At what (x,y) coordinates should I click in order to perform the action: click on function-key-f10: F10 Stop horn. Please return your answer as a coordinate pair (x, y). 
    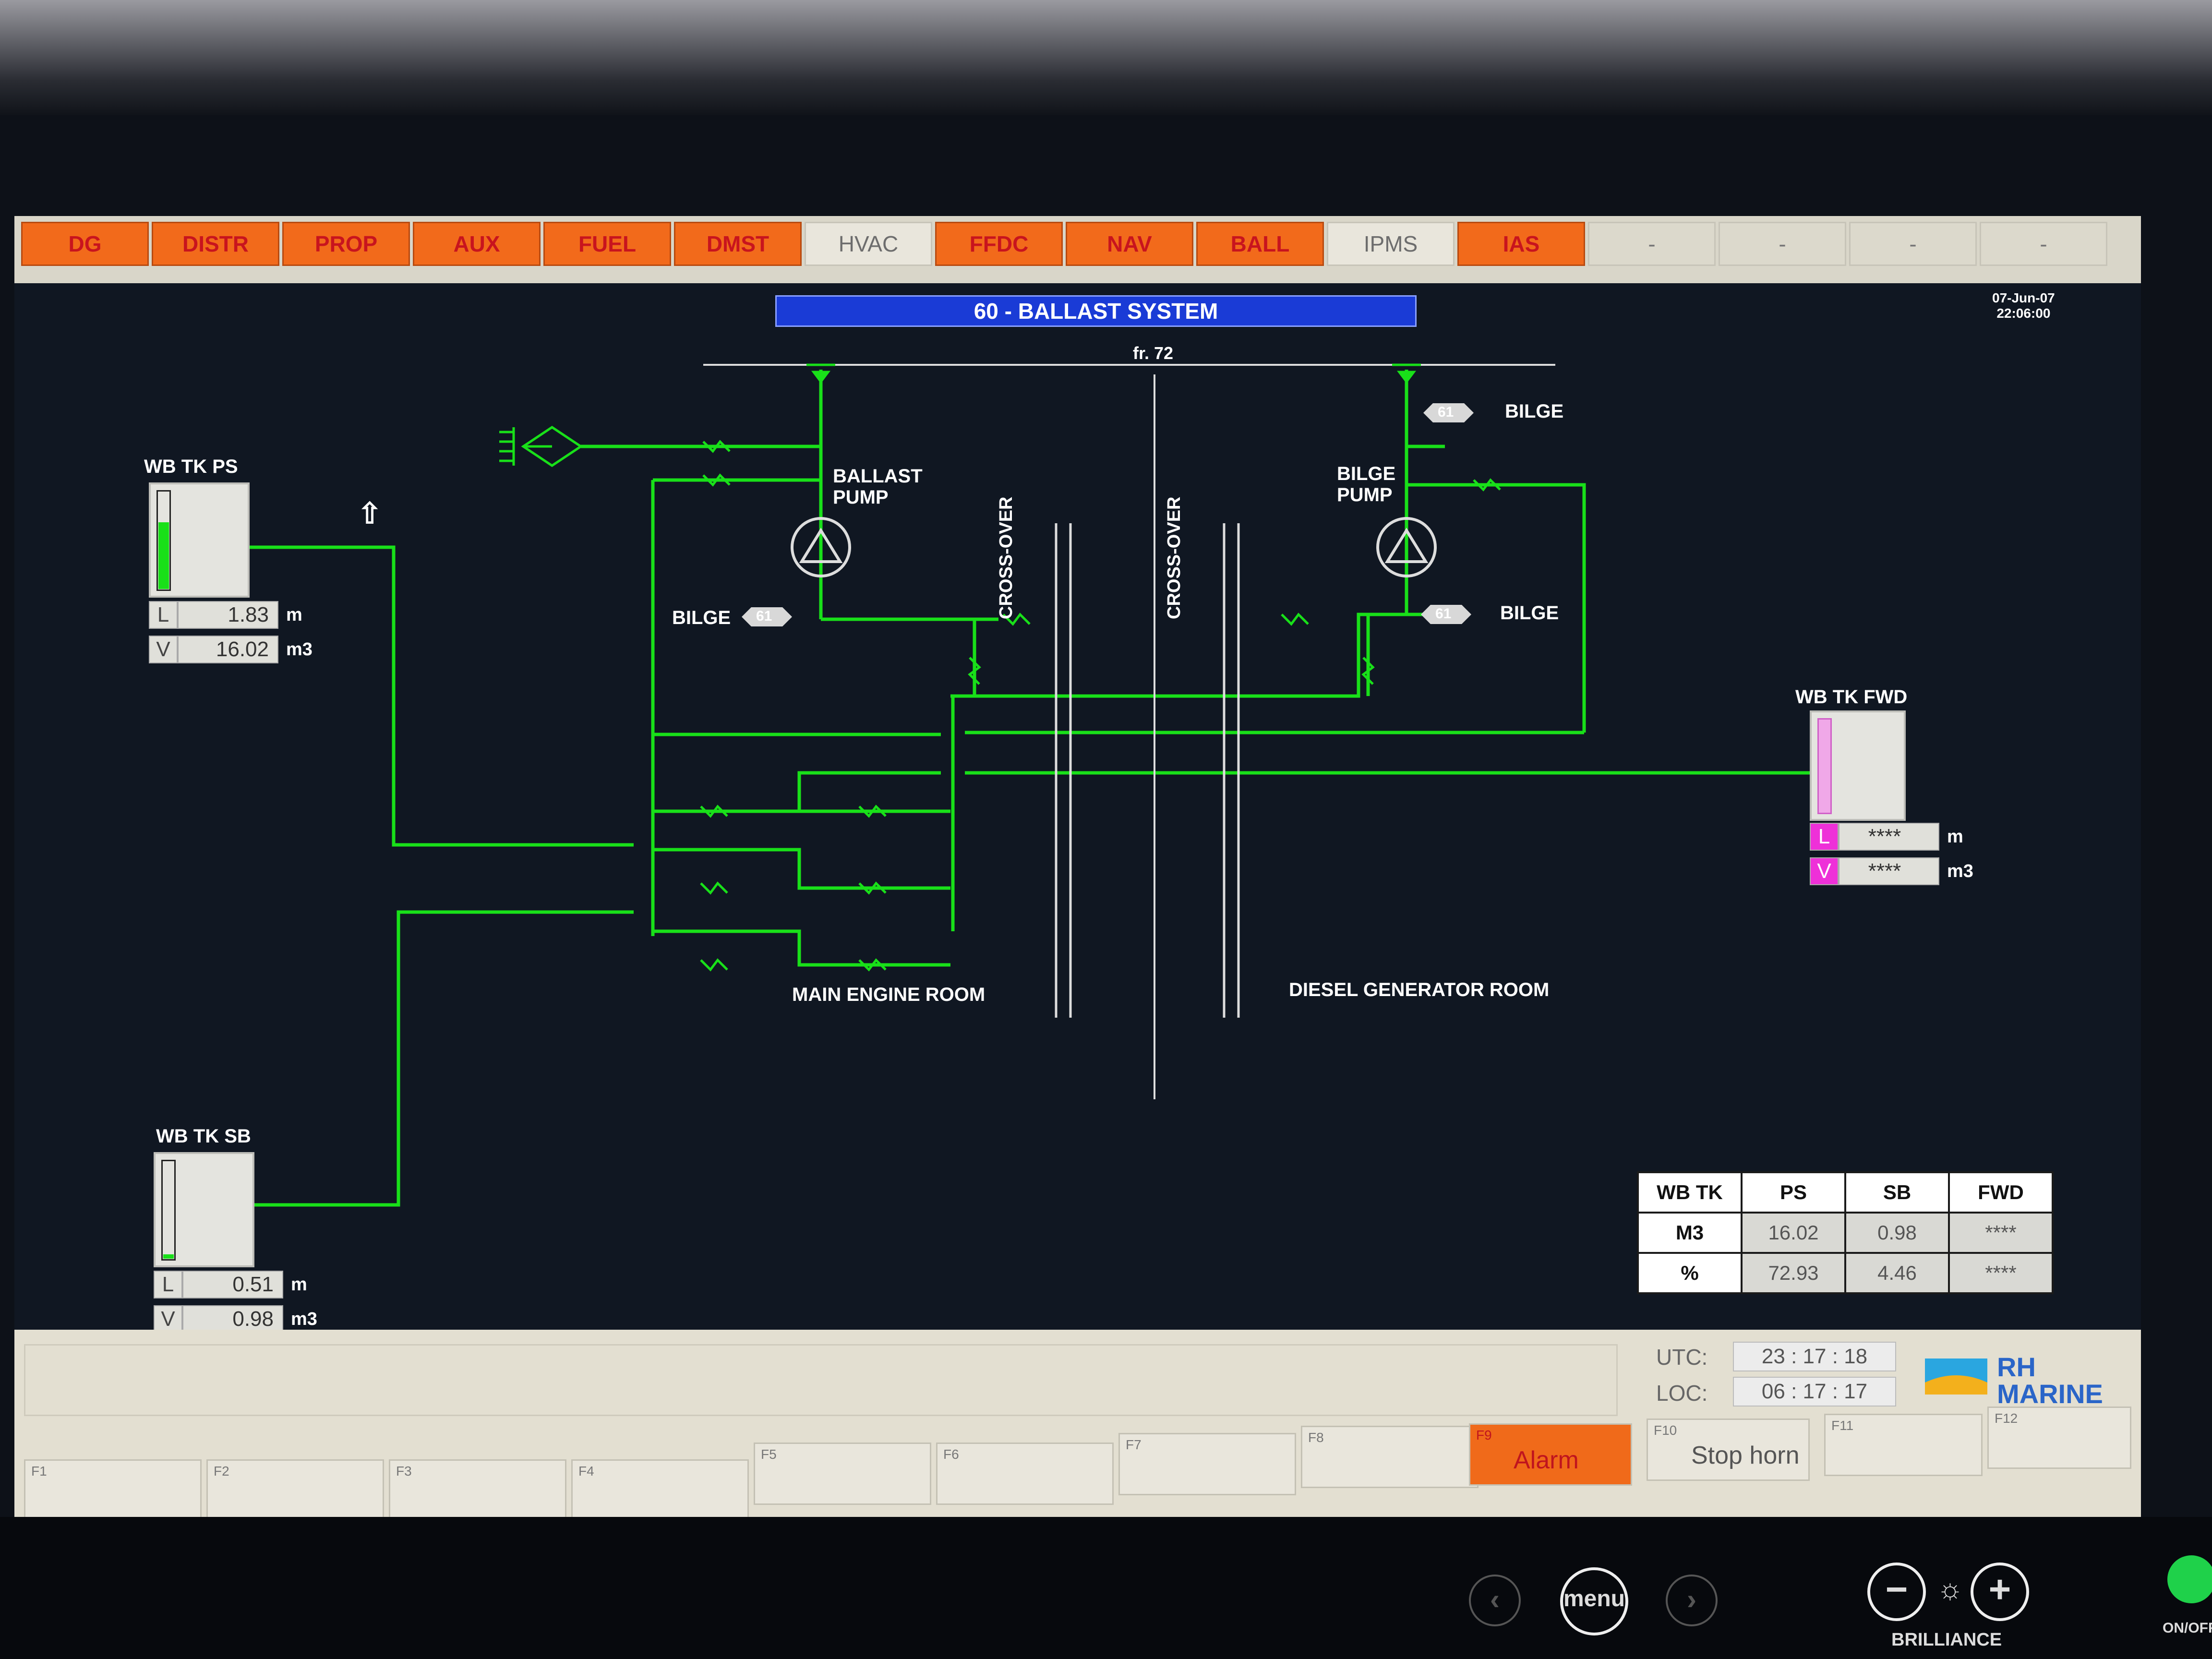
    Looking at the image, I should click on (1729, 1450).